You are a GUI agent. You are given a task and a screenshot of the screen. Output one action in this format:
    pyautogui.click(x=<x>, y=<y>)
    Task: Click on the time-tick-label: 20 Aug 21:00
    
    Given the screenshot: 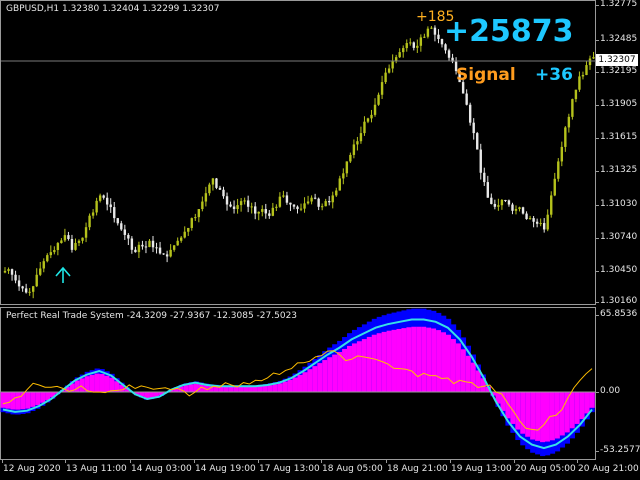 What is the action you would take?
    pyautogui.click(x=608, y=469)
    